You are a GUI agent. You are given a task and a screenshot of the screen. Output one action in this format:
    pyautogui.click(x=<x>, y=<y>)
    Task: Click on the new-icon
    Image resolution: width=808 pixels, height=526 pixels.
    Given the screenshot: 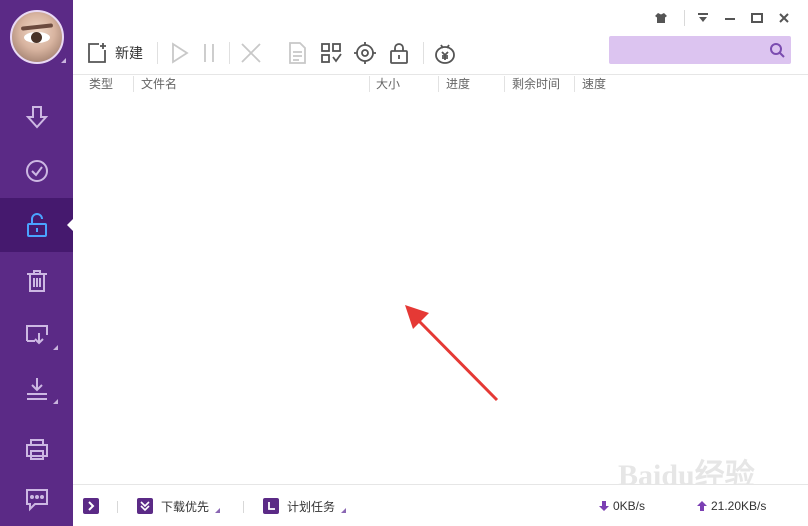 What is the action you would take?
    pyautogui.click(x=97, y=53)
    